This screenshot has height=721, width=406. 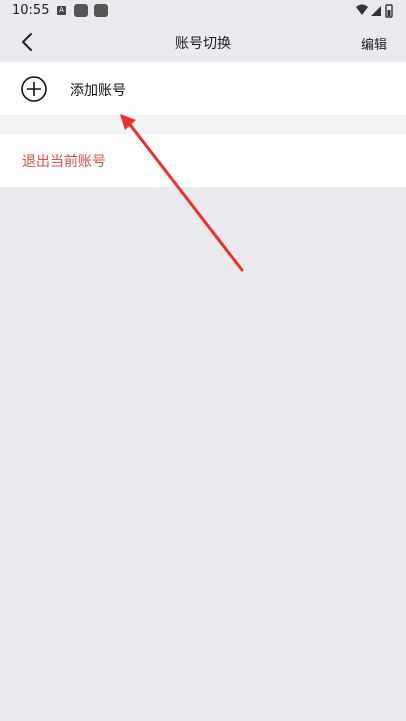 What do you see at coordinates (203, 88) in the screenshot?
I see `add-account-row: 添加账号` at bounding box center [203, 88].